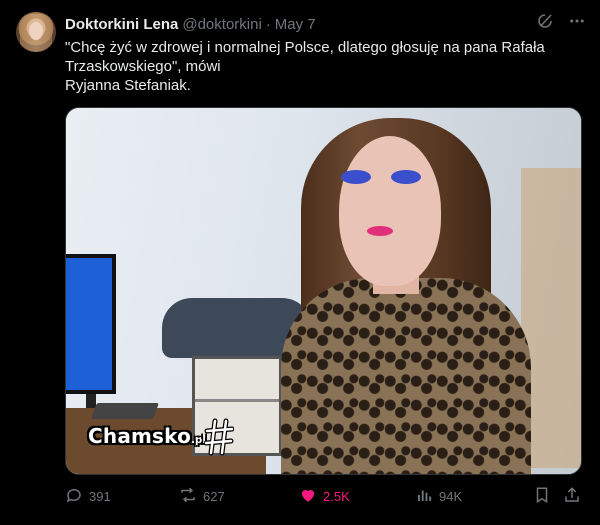 The height and width of the screenshot is (525, 600). I want to click on share-button, so click(572, 496).